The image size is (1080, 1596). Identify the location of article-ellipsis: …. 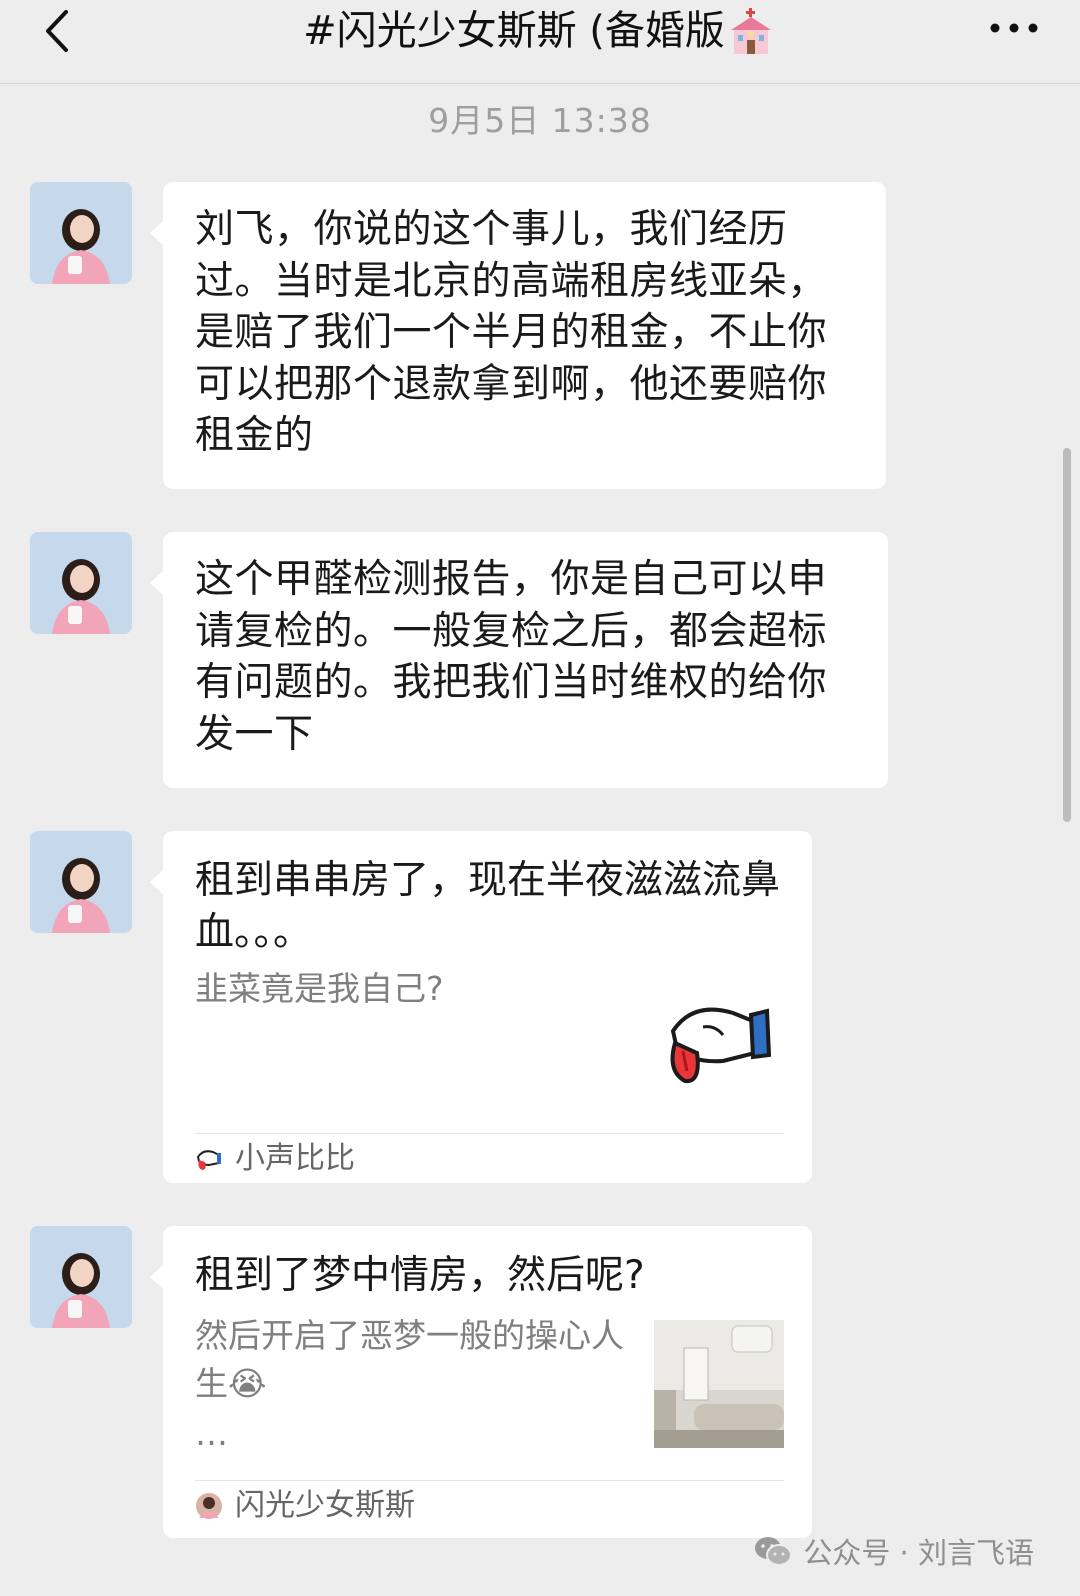
(211, 1433).